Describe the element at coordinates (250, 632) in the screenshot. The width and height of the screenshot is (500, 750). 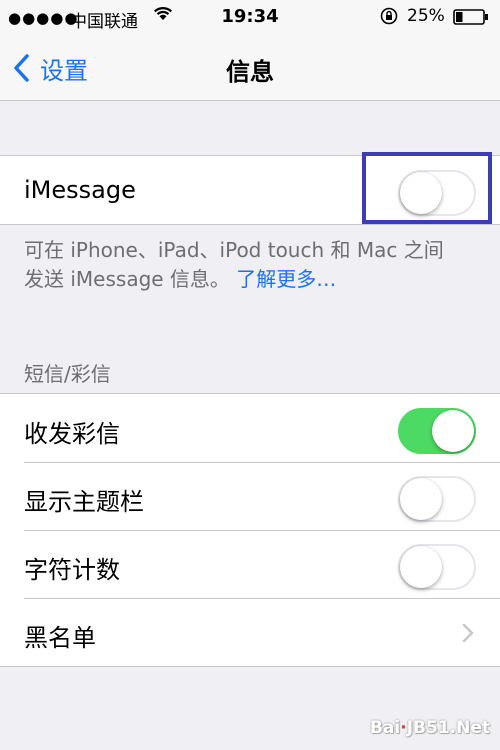
I see `setting-row-blocked: 黑名单` at that location.